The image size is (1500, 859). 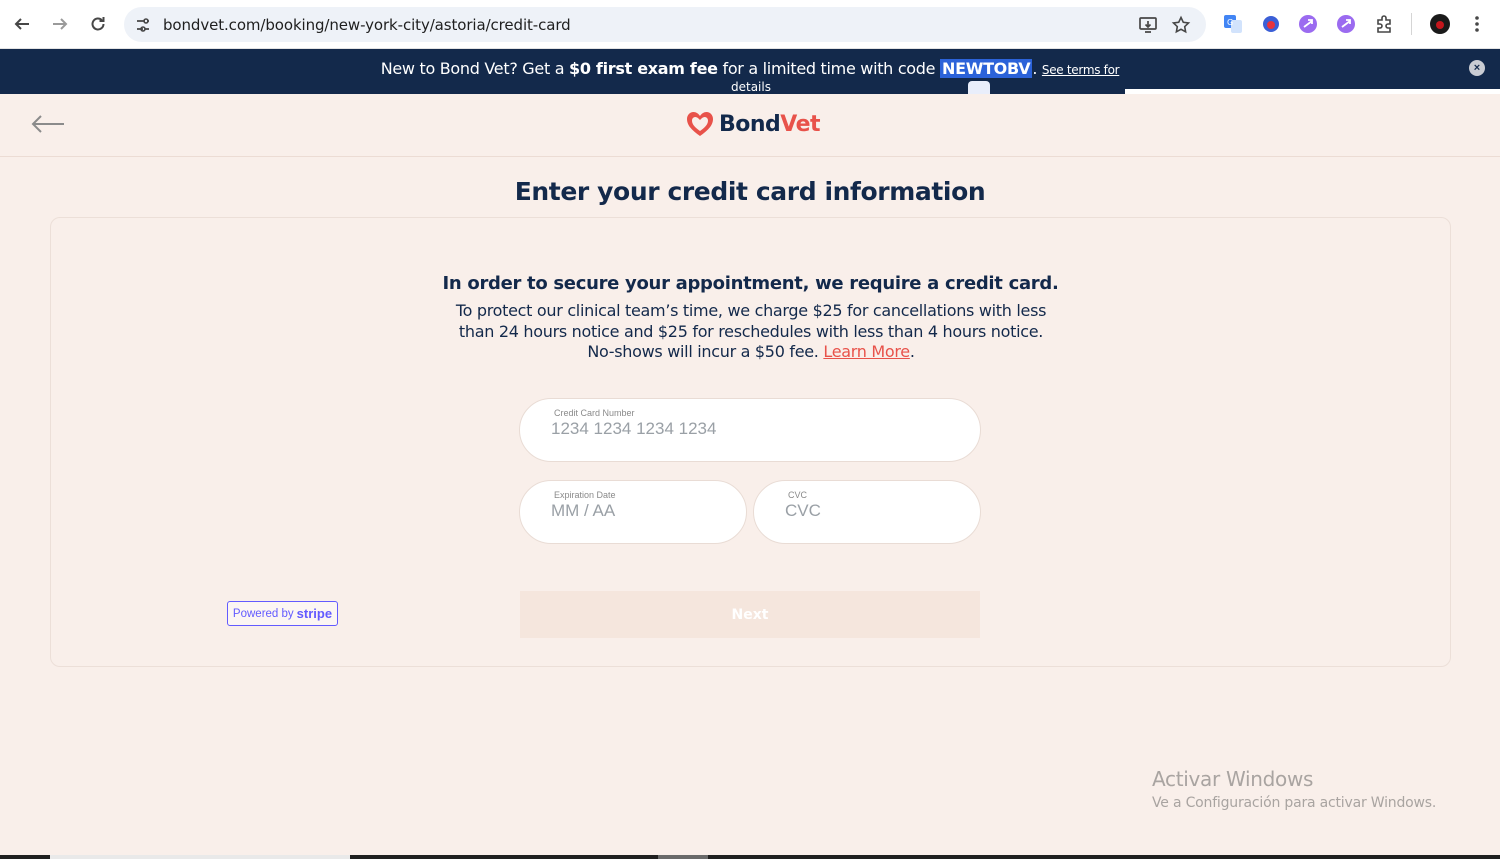 I want to click on close-icon: ×, so click(x=1477, y=68).